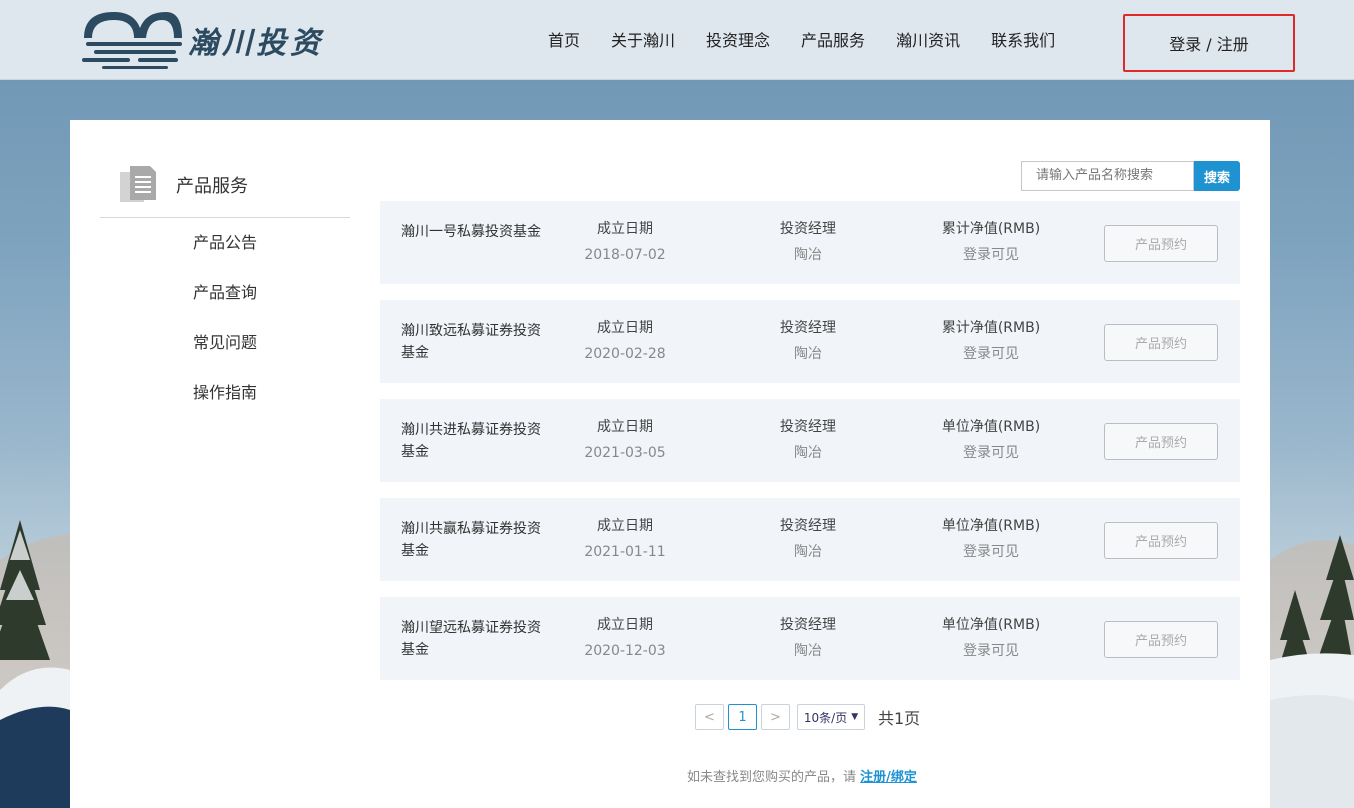 This screenshot has width=1354, height=808. What do you see at coordinates (825, 717) in the screenshot?
I see `page-size-value: 10条/页` at bounding box center [825, 717].